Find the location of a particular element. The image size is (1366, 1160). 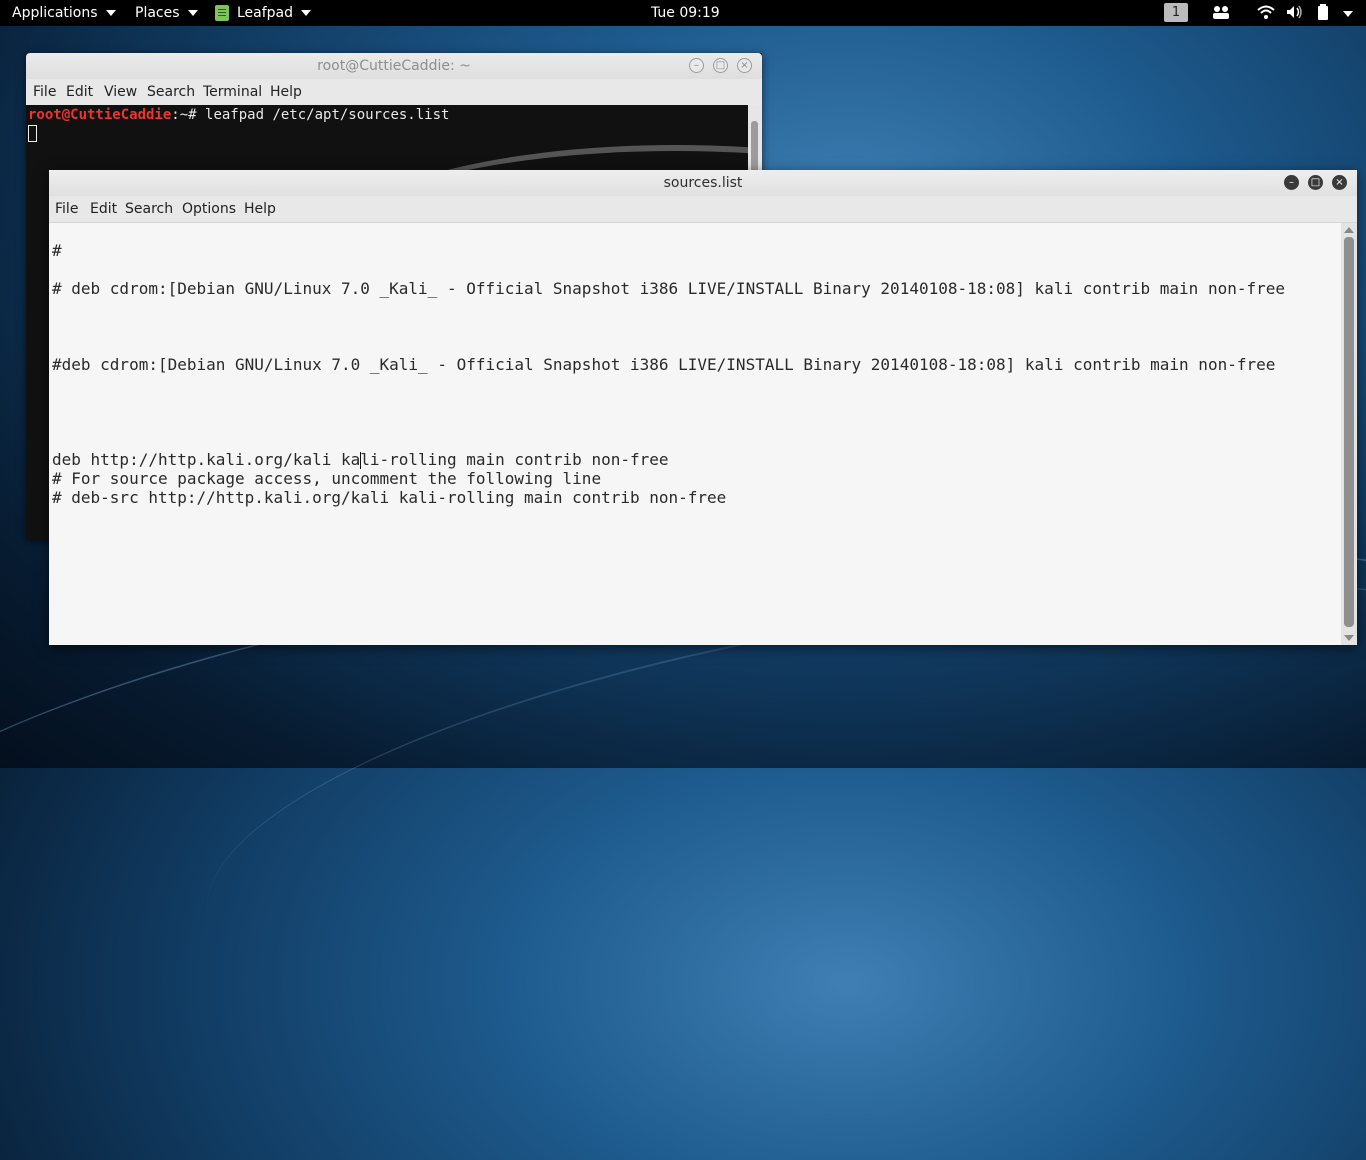

menu-terminal: Terminal is located at coordinates (232, 92).